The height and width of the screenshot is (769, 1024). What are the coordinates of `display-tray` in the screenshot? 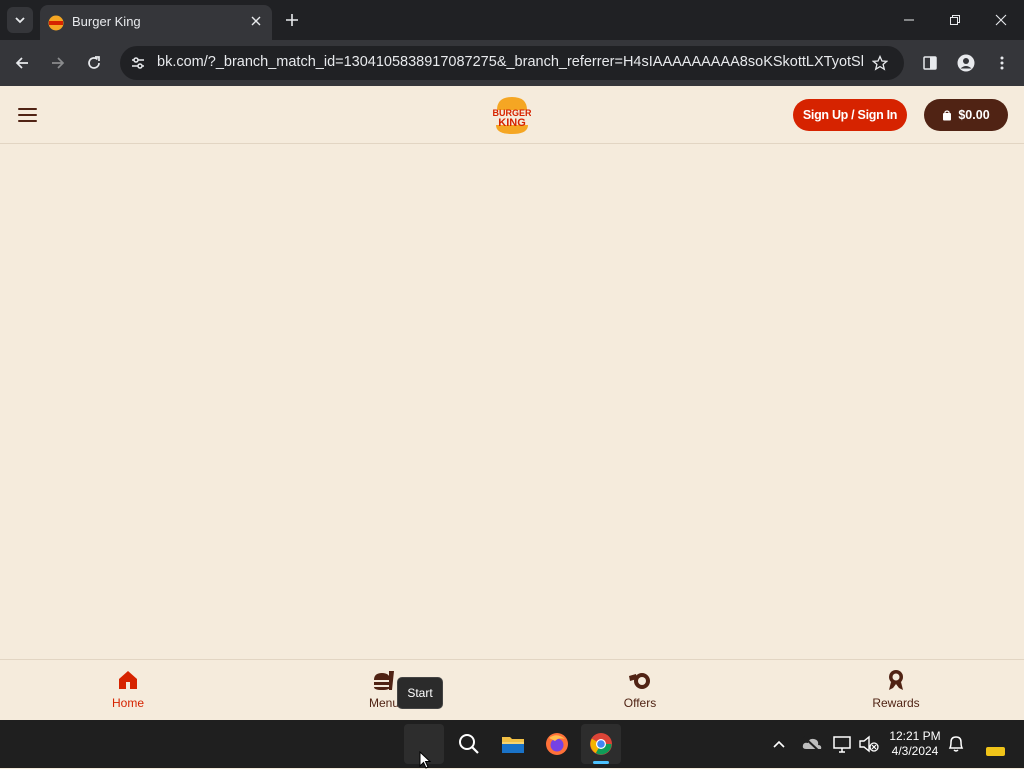 It's located at (843, 744).